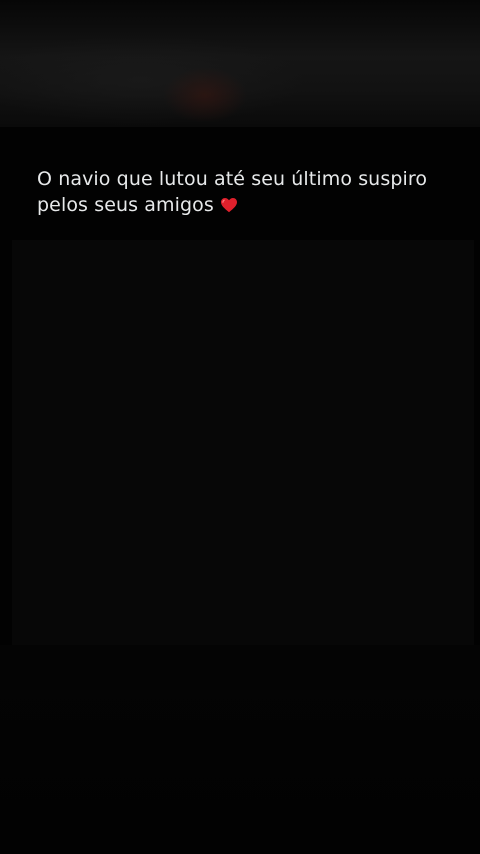  What do you see at coordinates (229, 205) in the screenshot?
I see `heart-icon` at bounding box center [229, 205].